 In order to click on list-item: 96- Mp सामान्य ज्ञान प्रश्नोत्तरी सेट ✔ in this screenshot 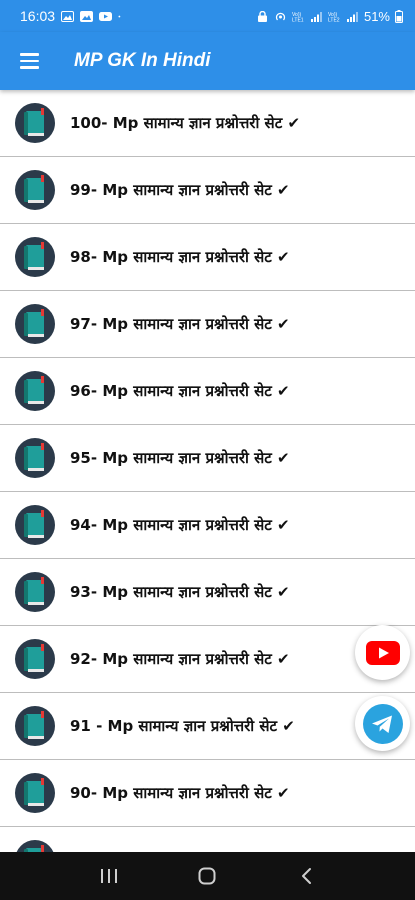, I will do `click(207, 391)`.